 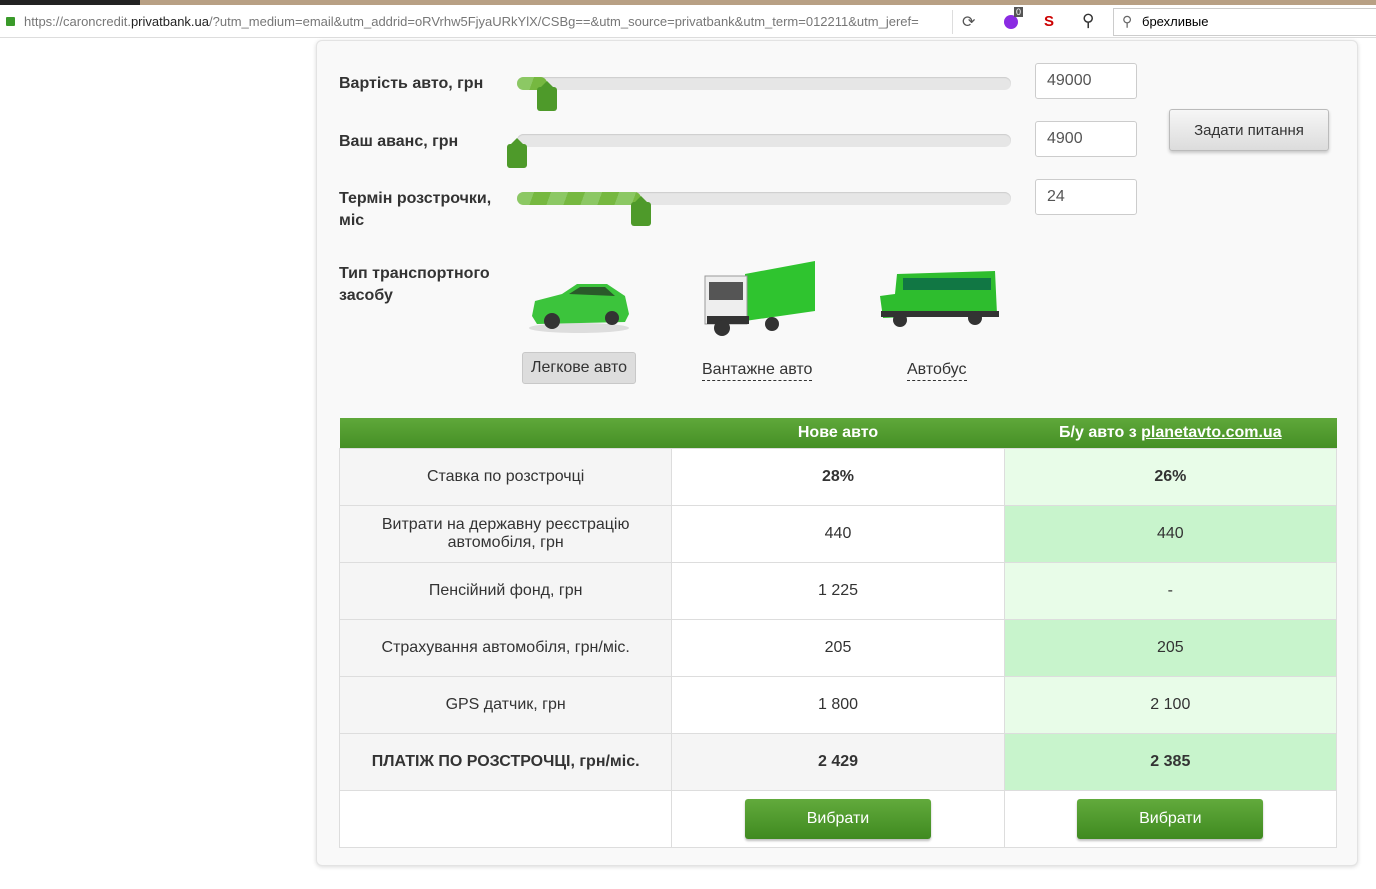 I want to click on row-label: Страхування автомобіля, грн/міс., so click(x=505, y=647).